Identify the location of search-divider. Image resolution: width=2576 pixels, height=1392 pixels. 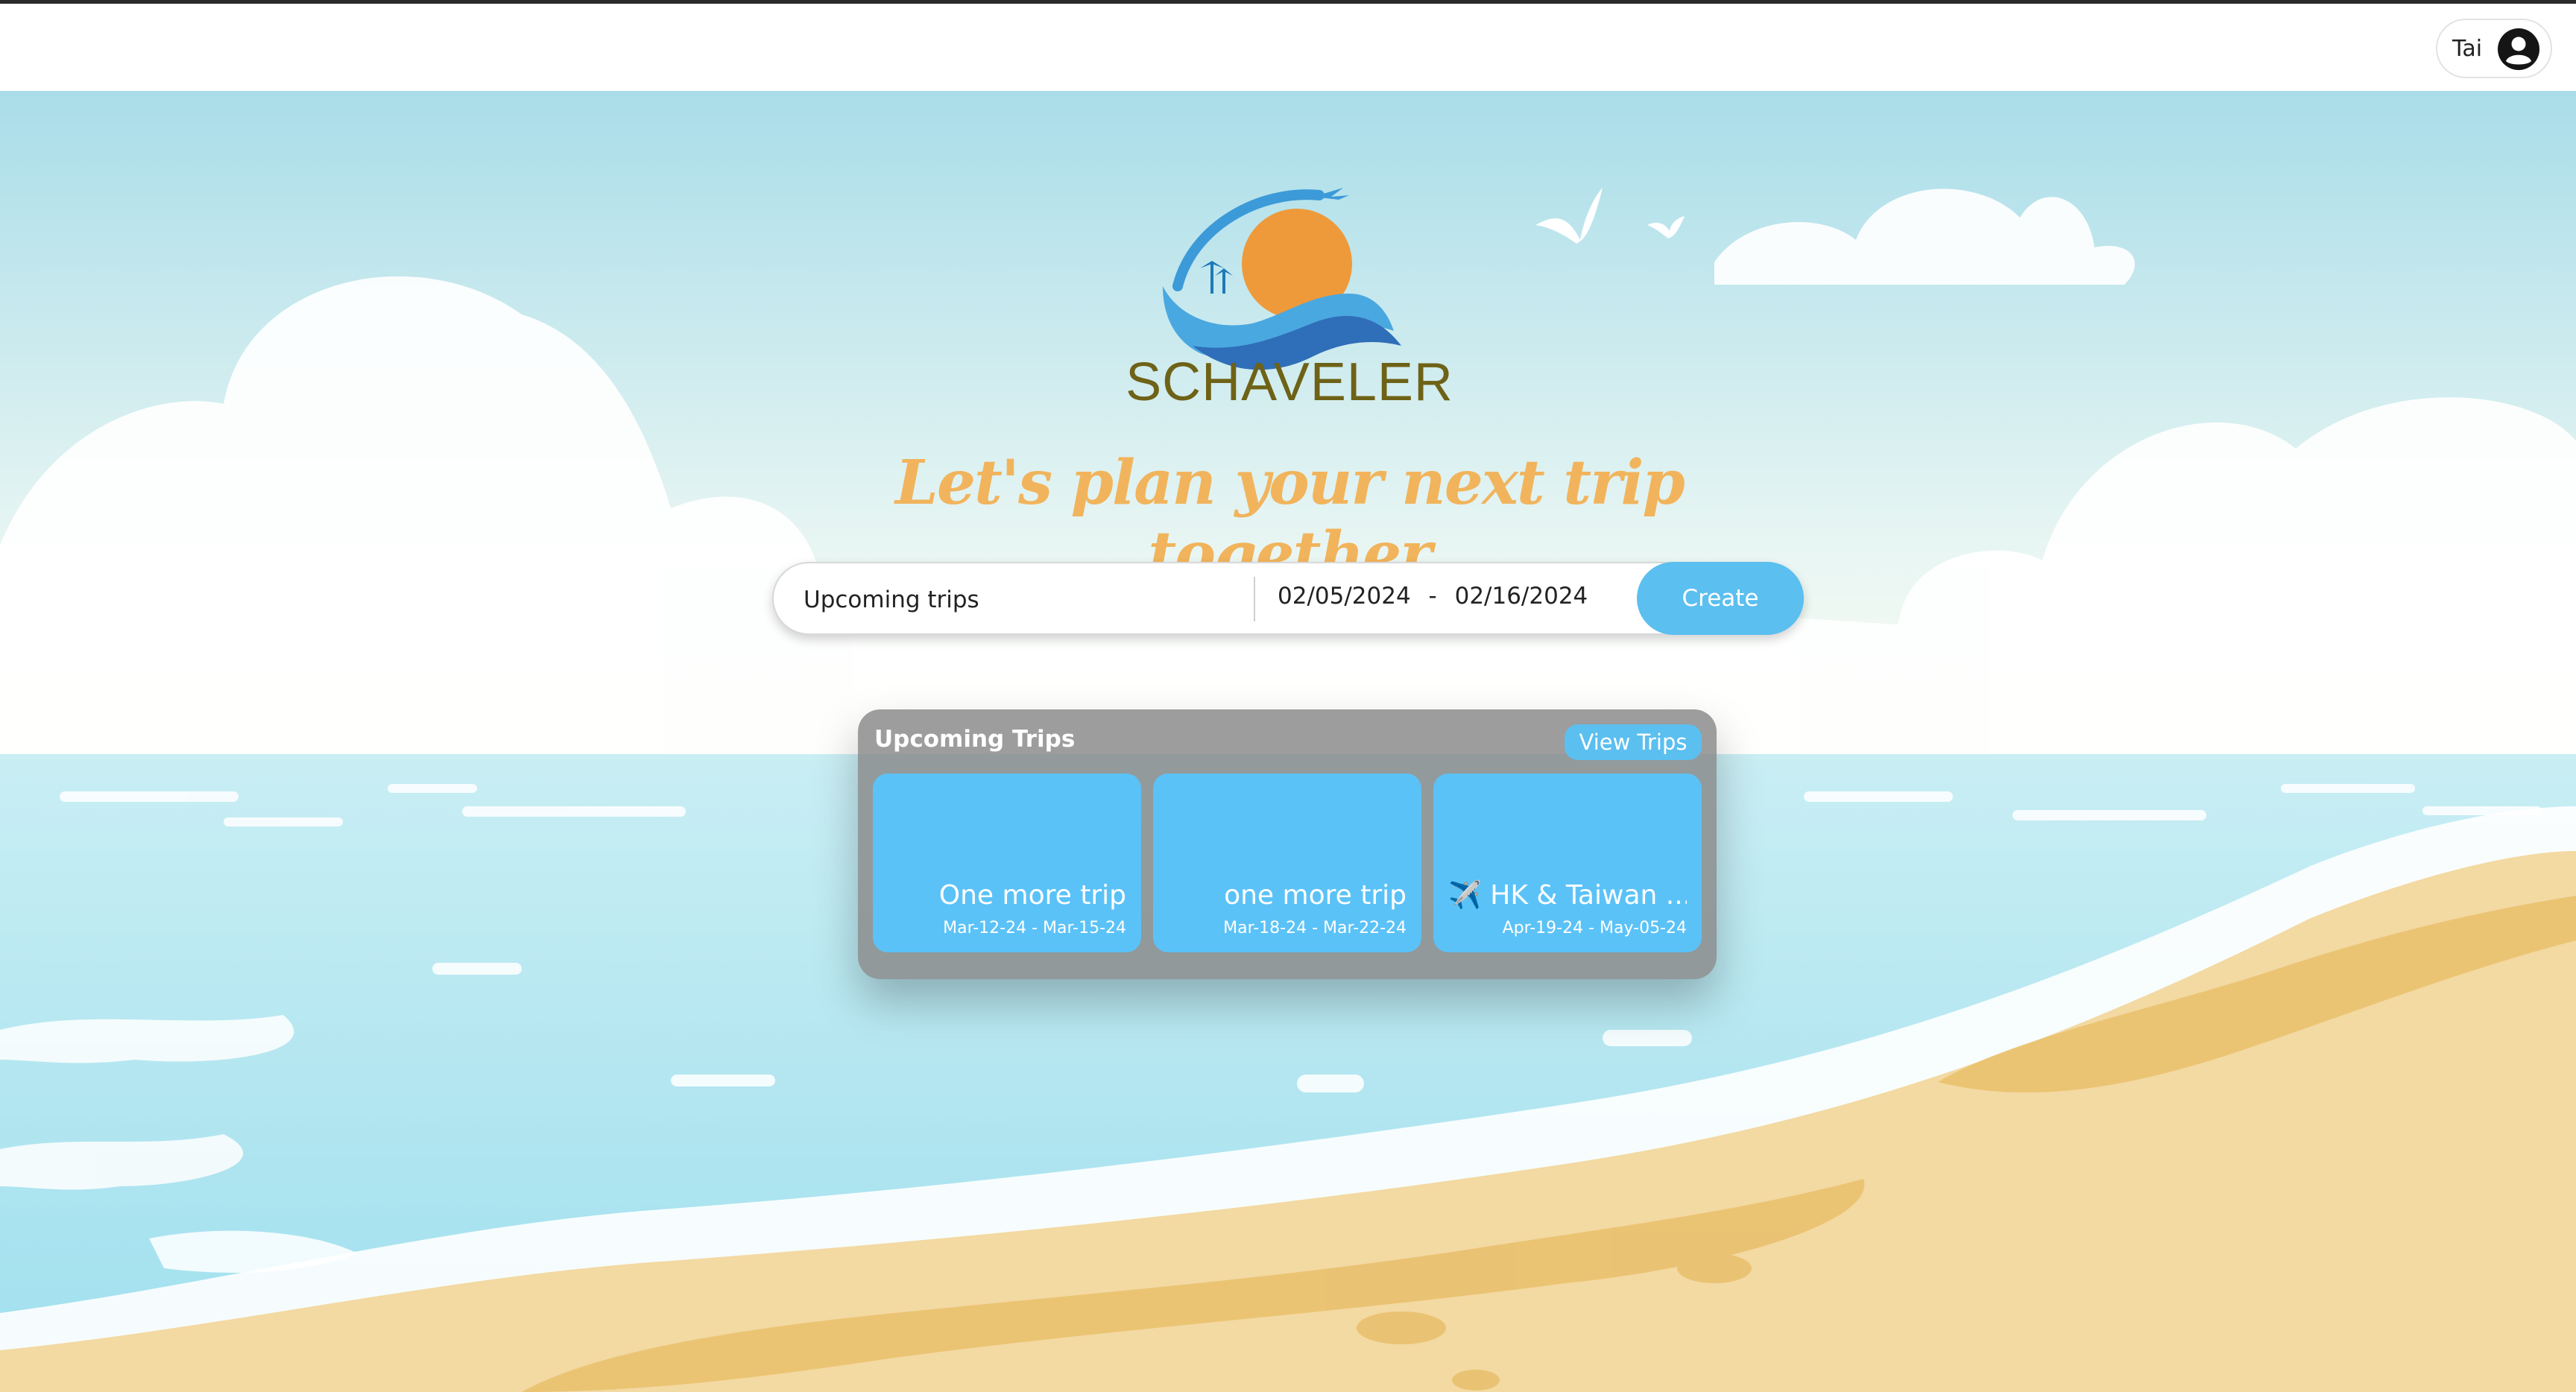
(1254, 599).